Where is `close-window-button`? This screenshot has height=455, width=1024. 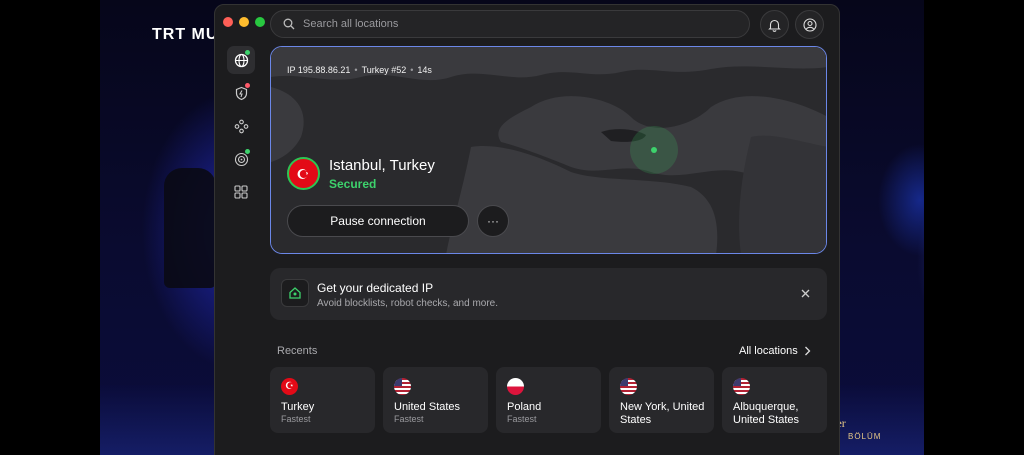 close-window-button is located at coordinates (228, 22).